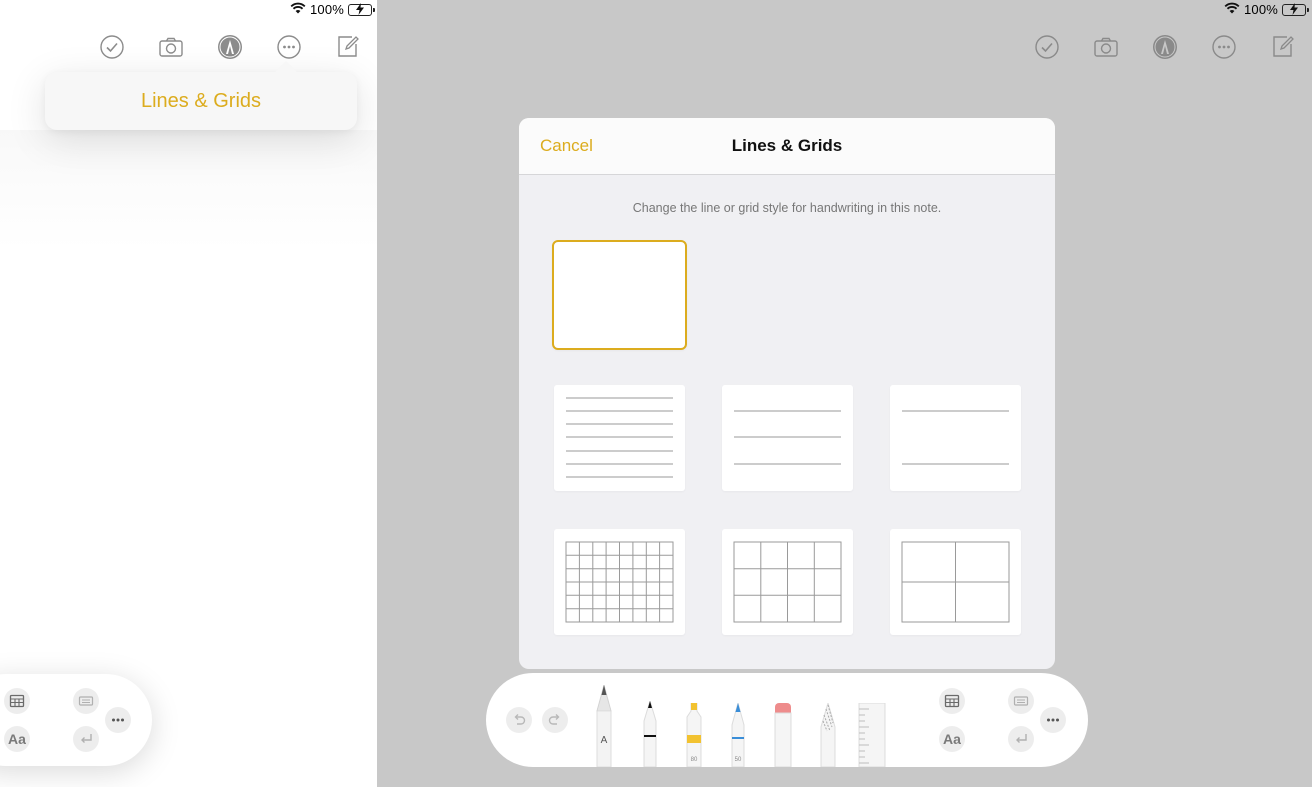  I want to click on lines-grids-menu-item: Lines & Grids, so click(201, 101).